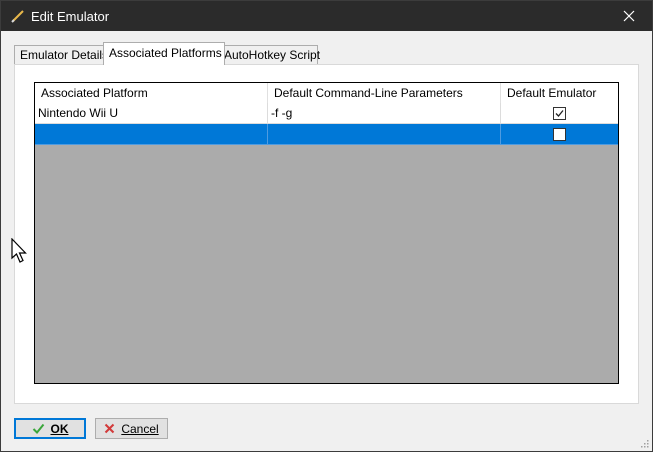 The image size is (653, 452). I want to click on mouse-cursor-icon, so click(19, 250).